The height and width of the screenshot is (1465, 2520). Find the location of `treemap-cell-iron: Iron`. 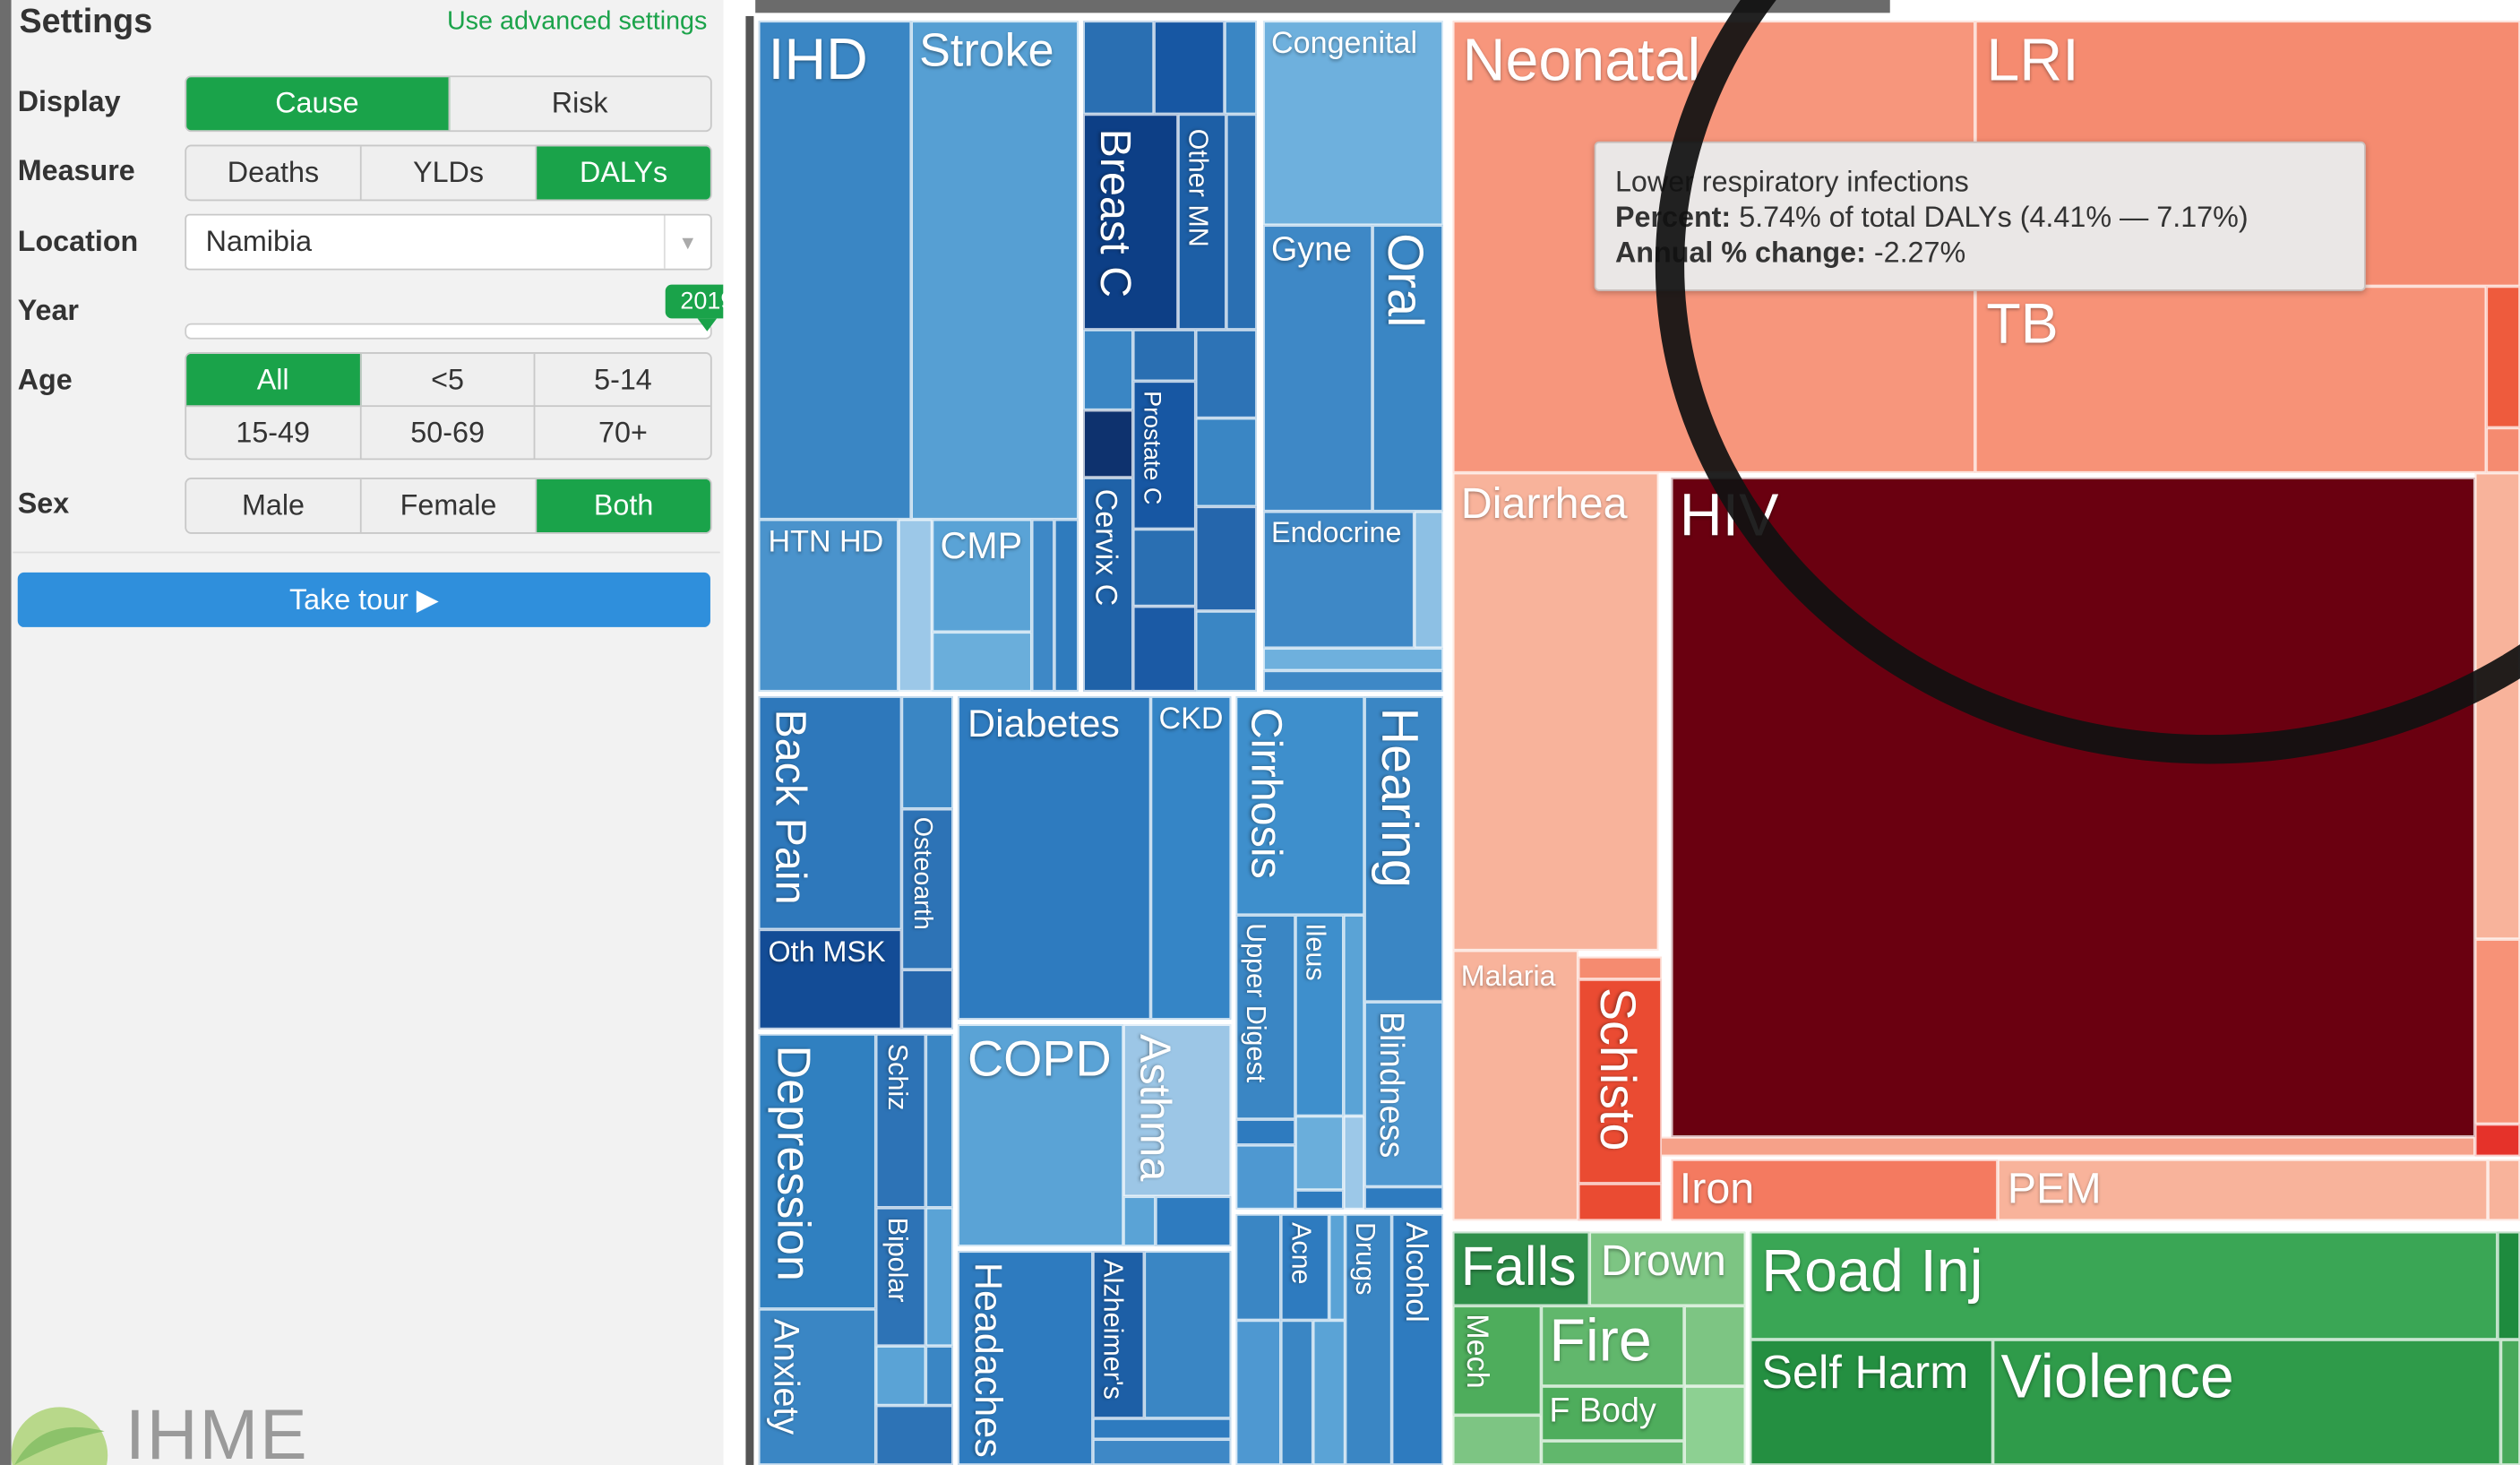

treemap-cell-iron: Iron is located at coordinates (1834, 1190).